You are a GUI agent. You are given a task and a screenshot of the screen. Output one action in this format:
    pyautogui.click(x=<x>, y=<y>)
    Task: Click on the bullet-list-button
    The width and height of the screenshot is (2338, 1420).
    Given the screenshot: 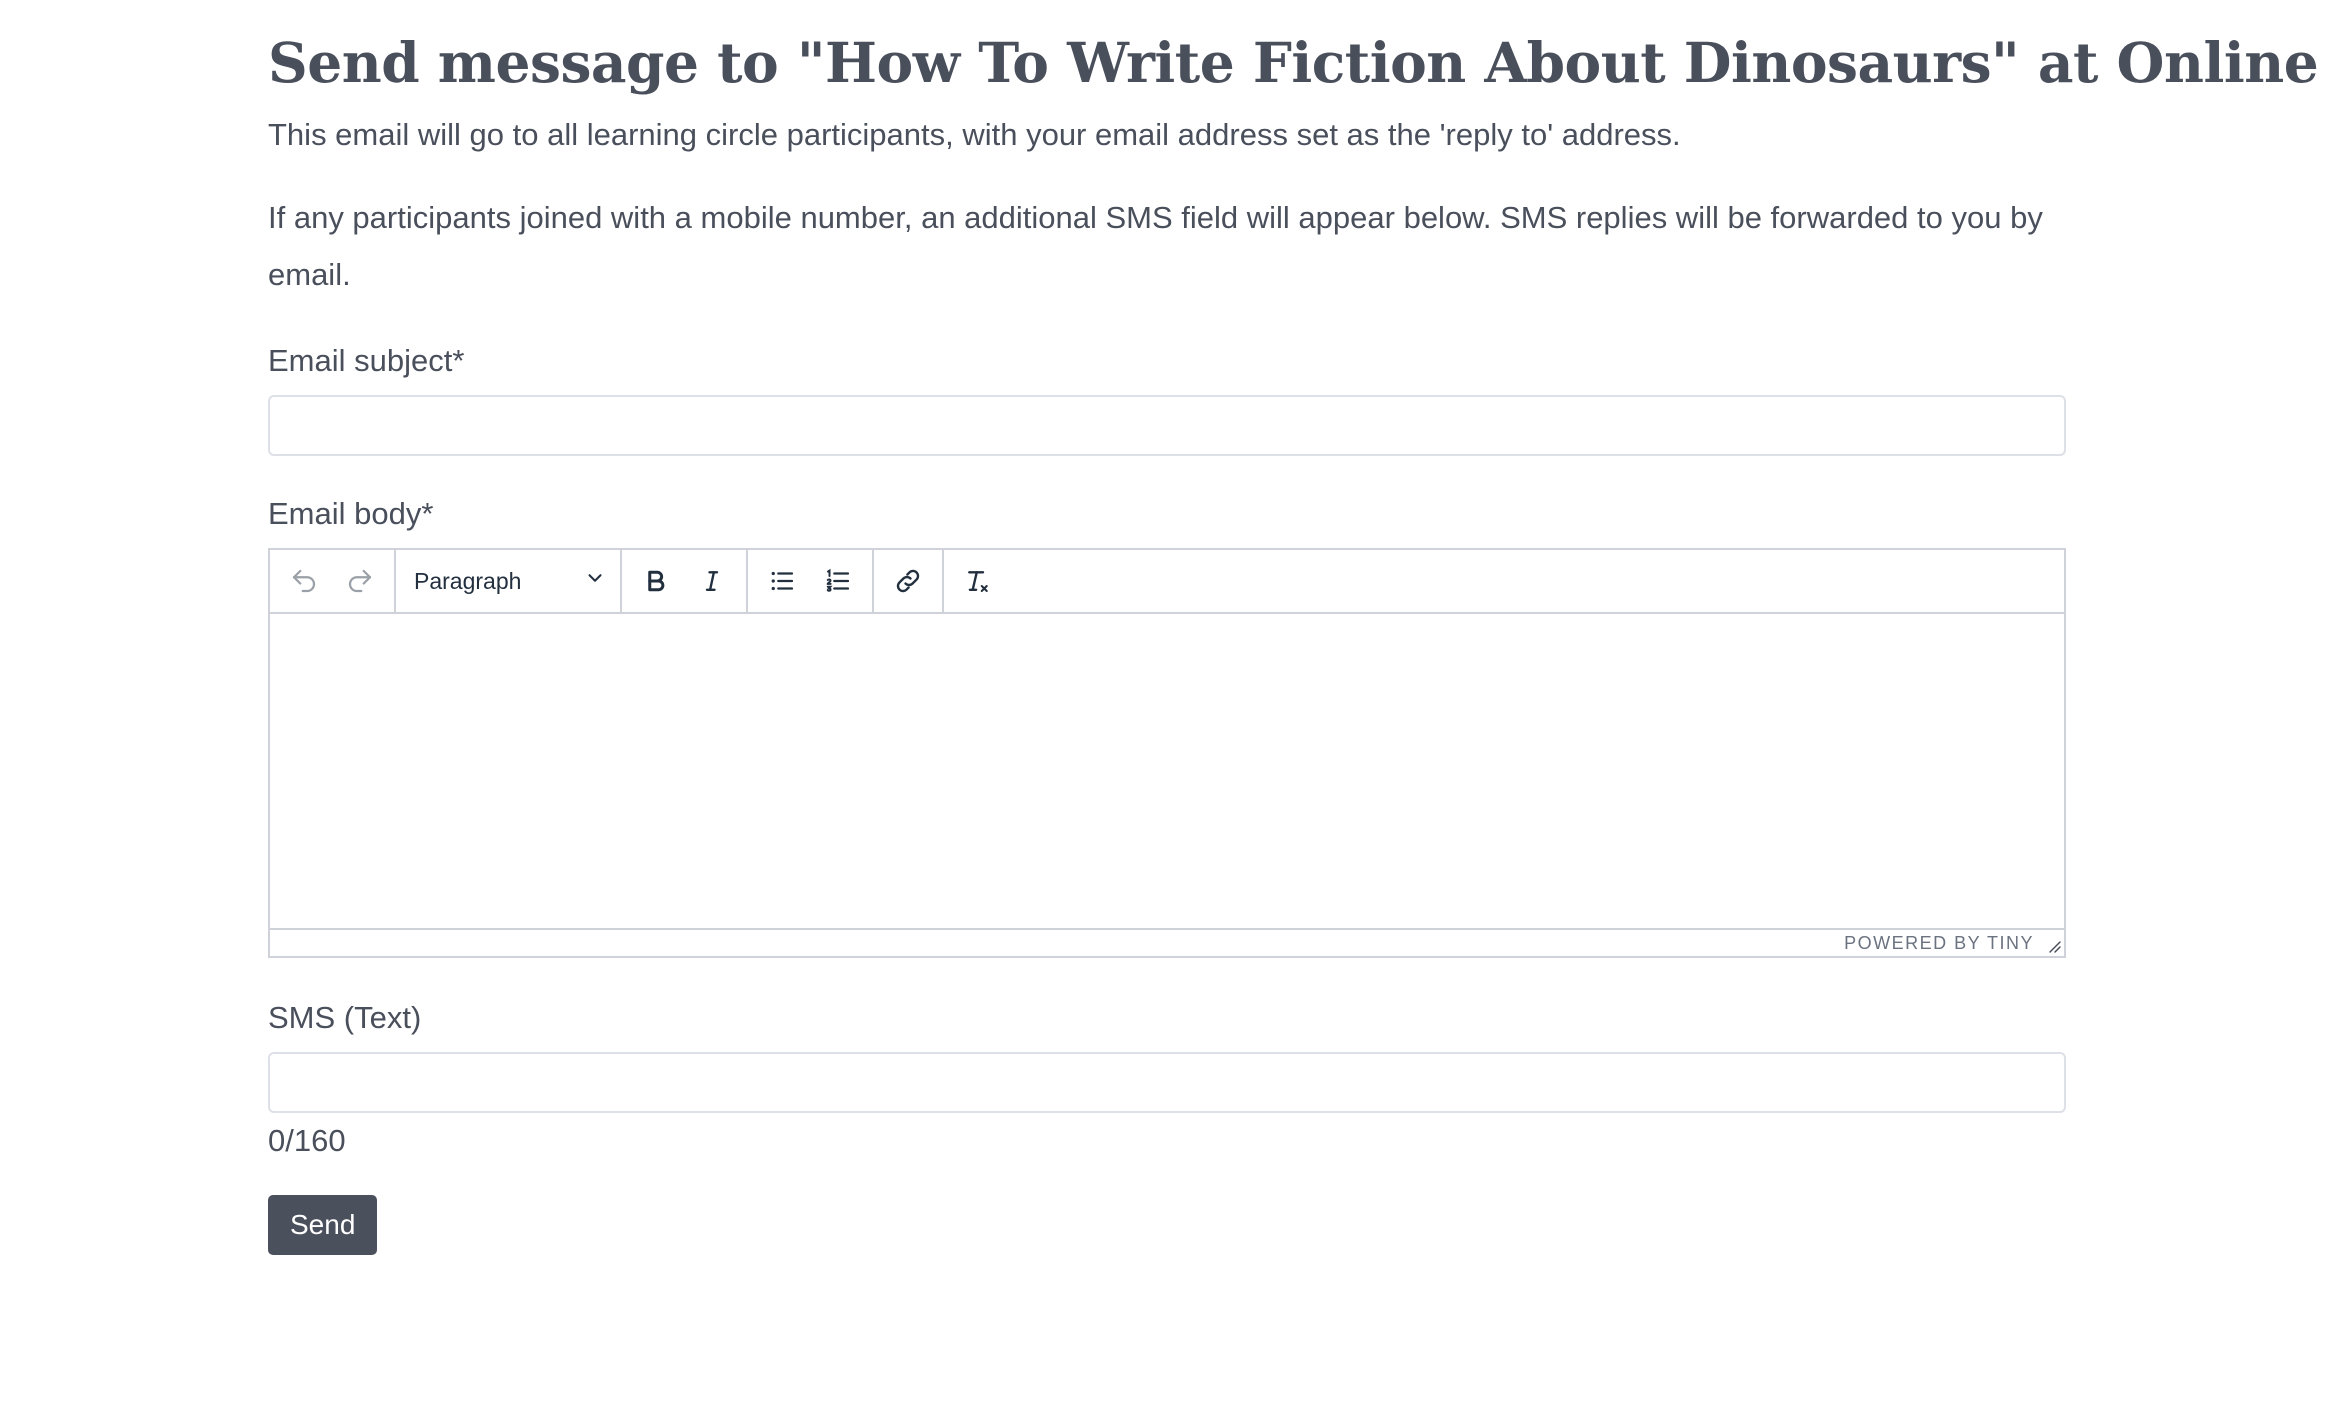 What is the action you would take?
    pyautogui.click(x=782, y=581)
    